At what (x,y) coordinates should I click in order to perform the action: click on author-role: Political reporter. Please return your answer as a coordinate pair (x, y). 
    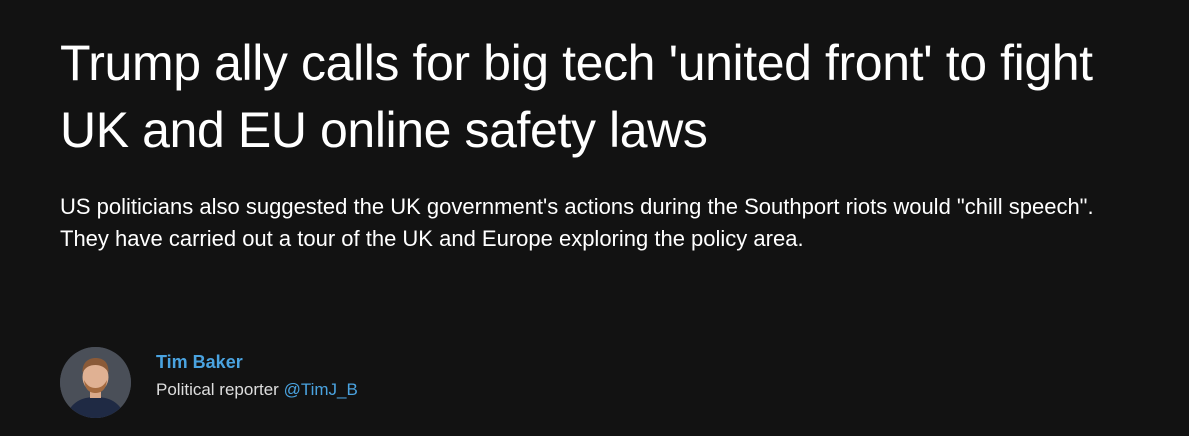
    Looking at the image, I should click on (220, 389).